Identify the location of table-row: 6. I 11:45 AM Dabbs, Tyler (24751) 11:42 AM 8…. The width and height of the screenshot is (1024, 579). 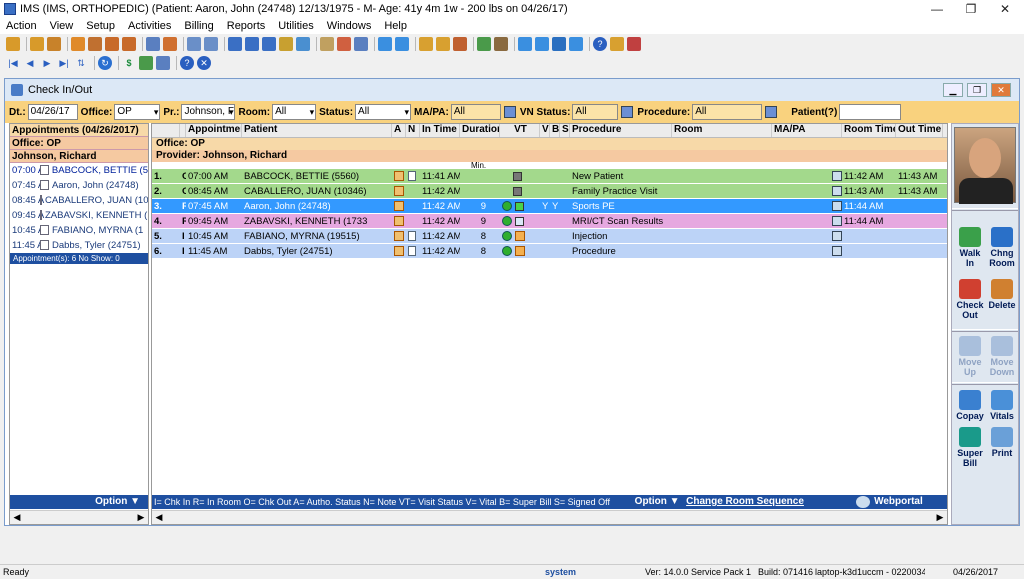
(549, 251).